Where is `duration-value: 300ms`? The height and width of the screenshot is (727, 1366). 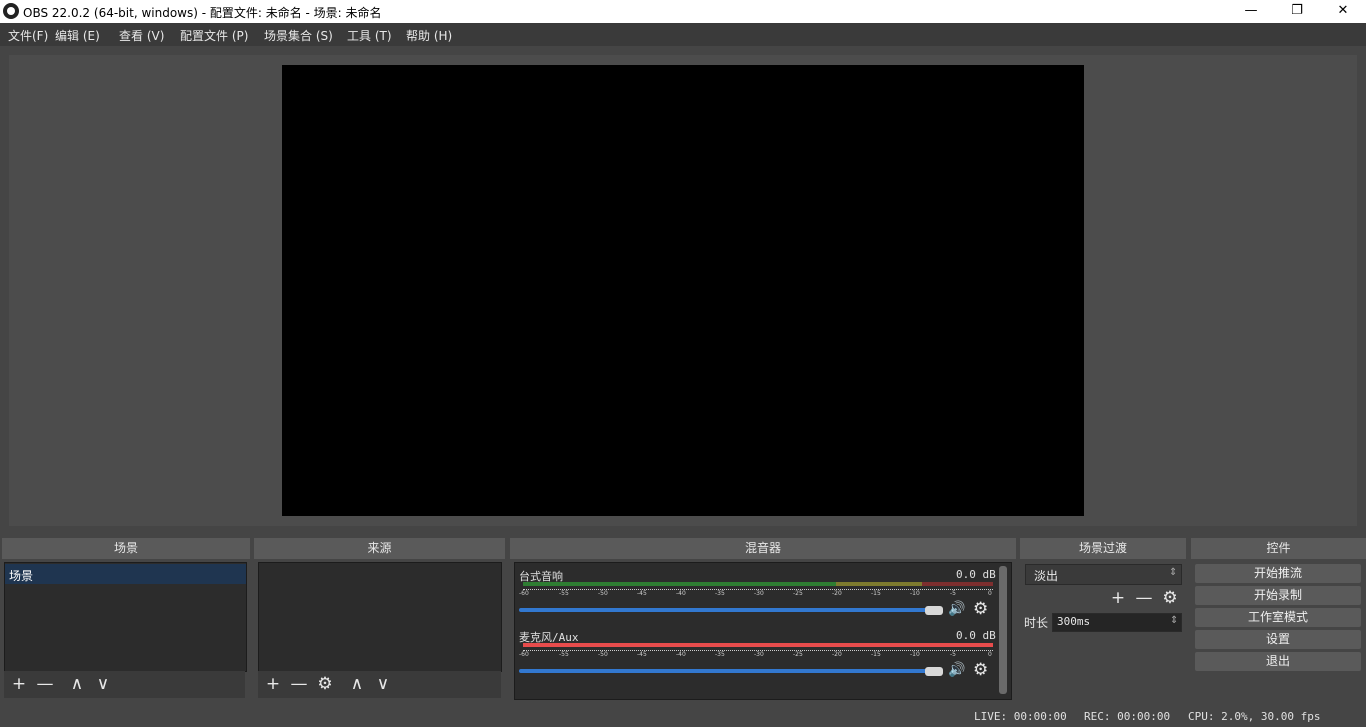
duration-value: 300ms is located at coordinates (1074, 621).